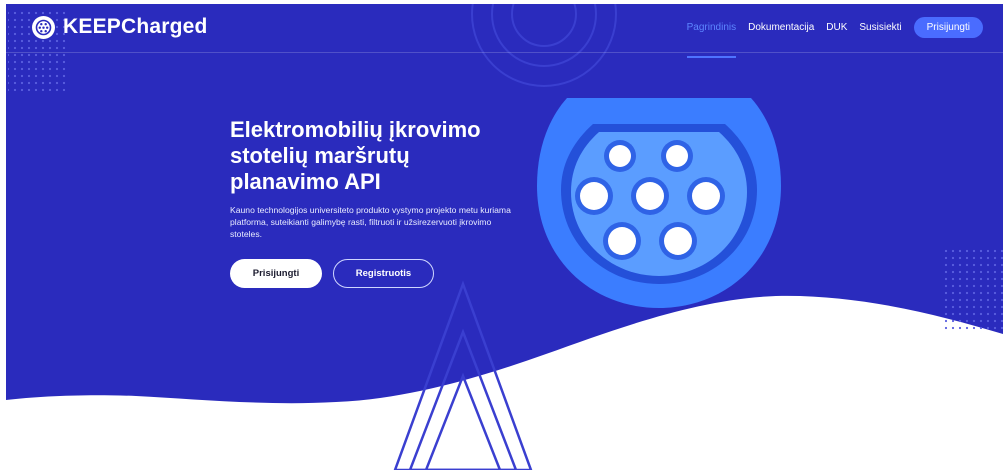 Image resolution: width=1003 pixels, height=470 pixels. Describe the element at coordinates (781, 27) in the screenshot. I see `nav-item-dokumentacija: Dokumentacija` at that location.